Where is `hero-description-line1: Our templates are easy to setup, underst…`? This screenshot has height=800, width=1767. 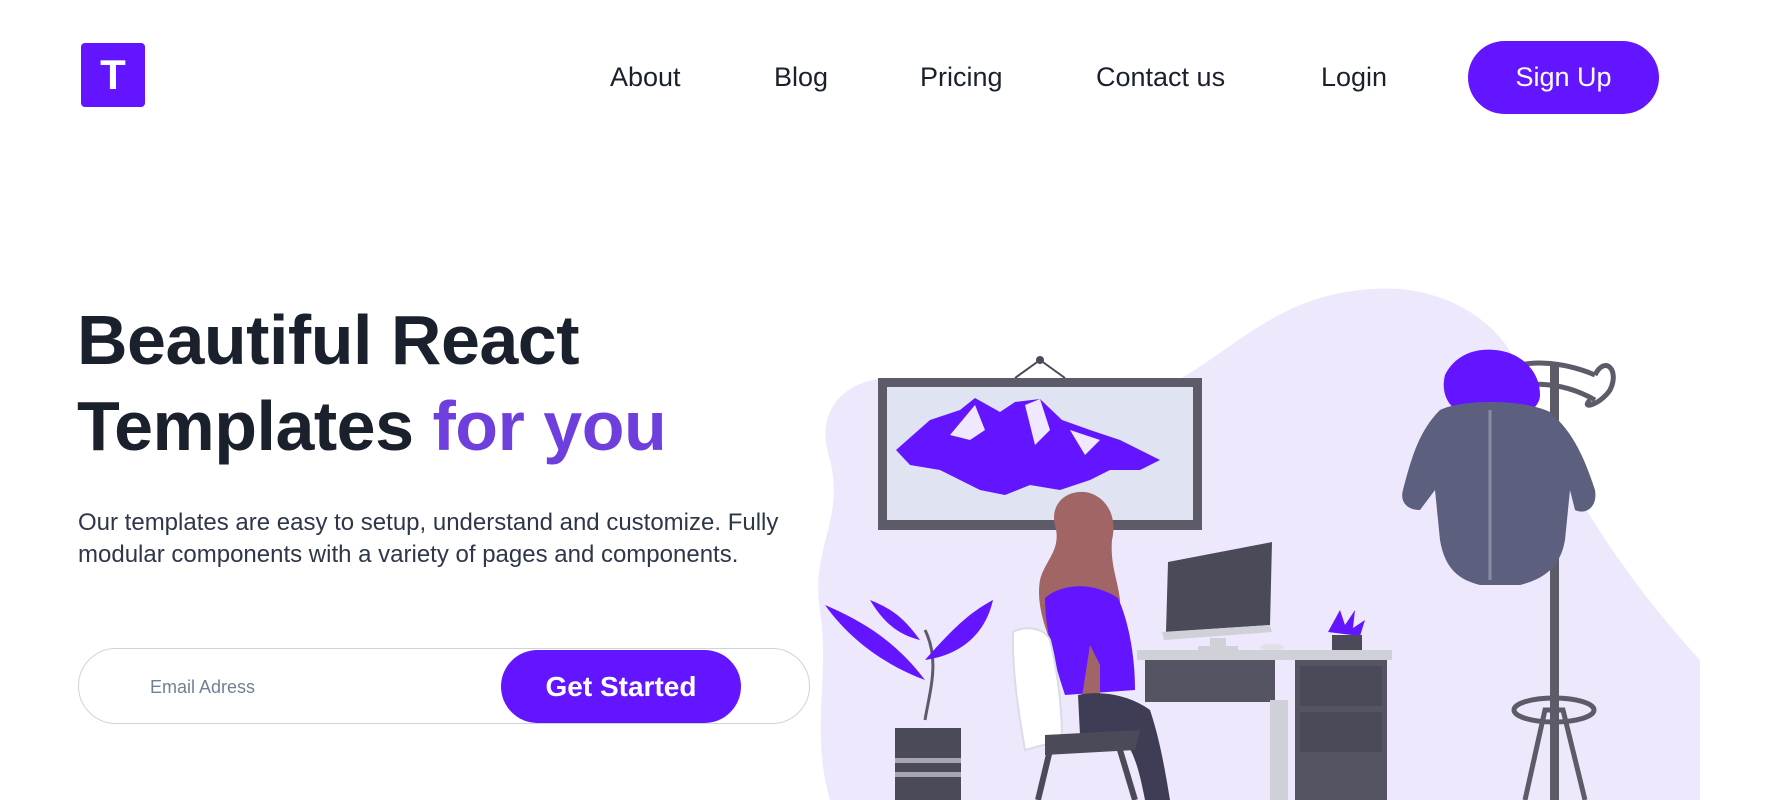 hero-description-line1: Our templates are easy to setup, underst… is located at coordinates (400, 522).